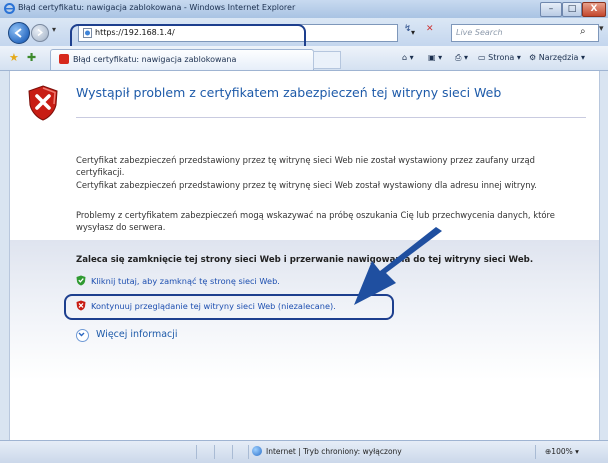  Describe the element at coordinates (137, 334) in the screenshot. I see `more-information-link: Więcej informacji` at that location.